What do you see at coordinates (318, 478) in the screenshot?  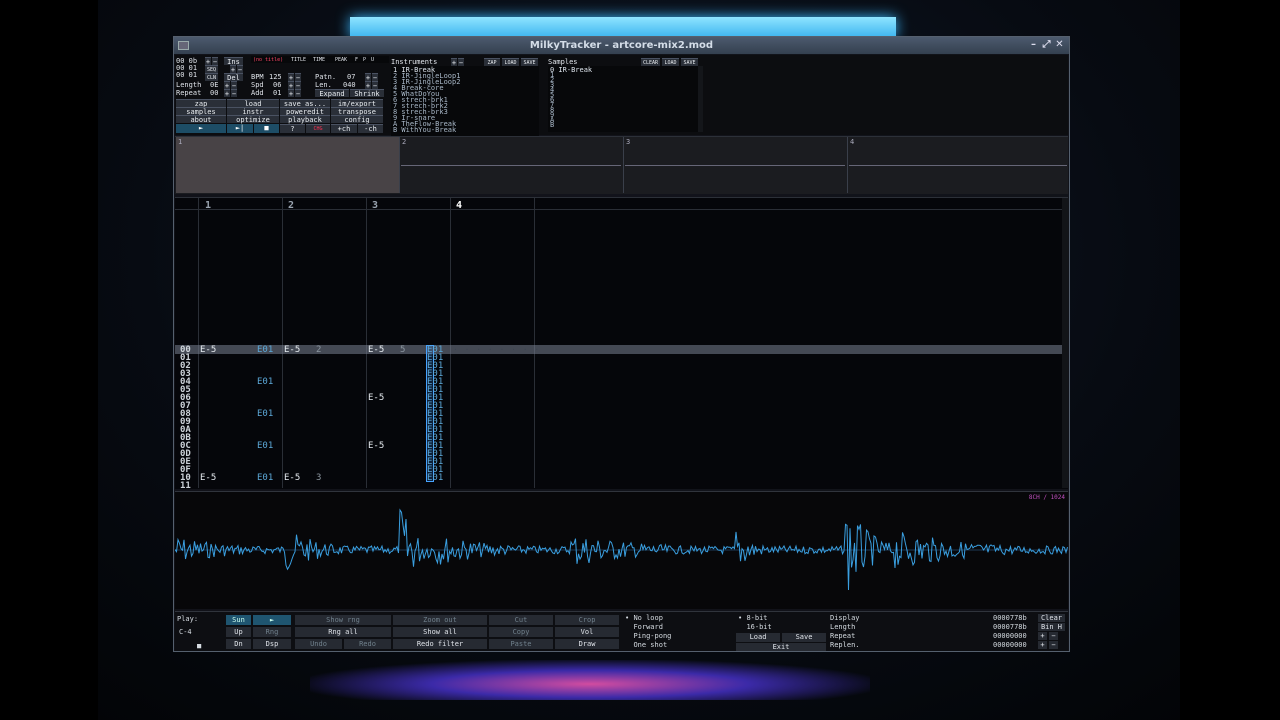 I see `pattern-cell-instrument: 3` at bounding box center [318, 478].